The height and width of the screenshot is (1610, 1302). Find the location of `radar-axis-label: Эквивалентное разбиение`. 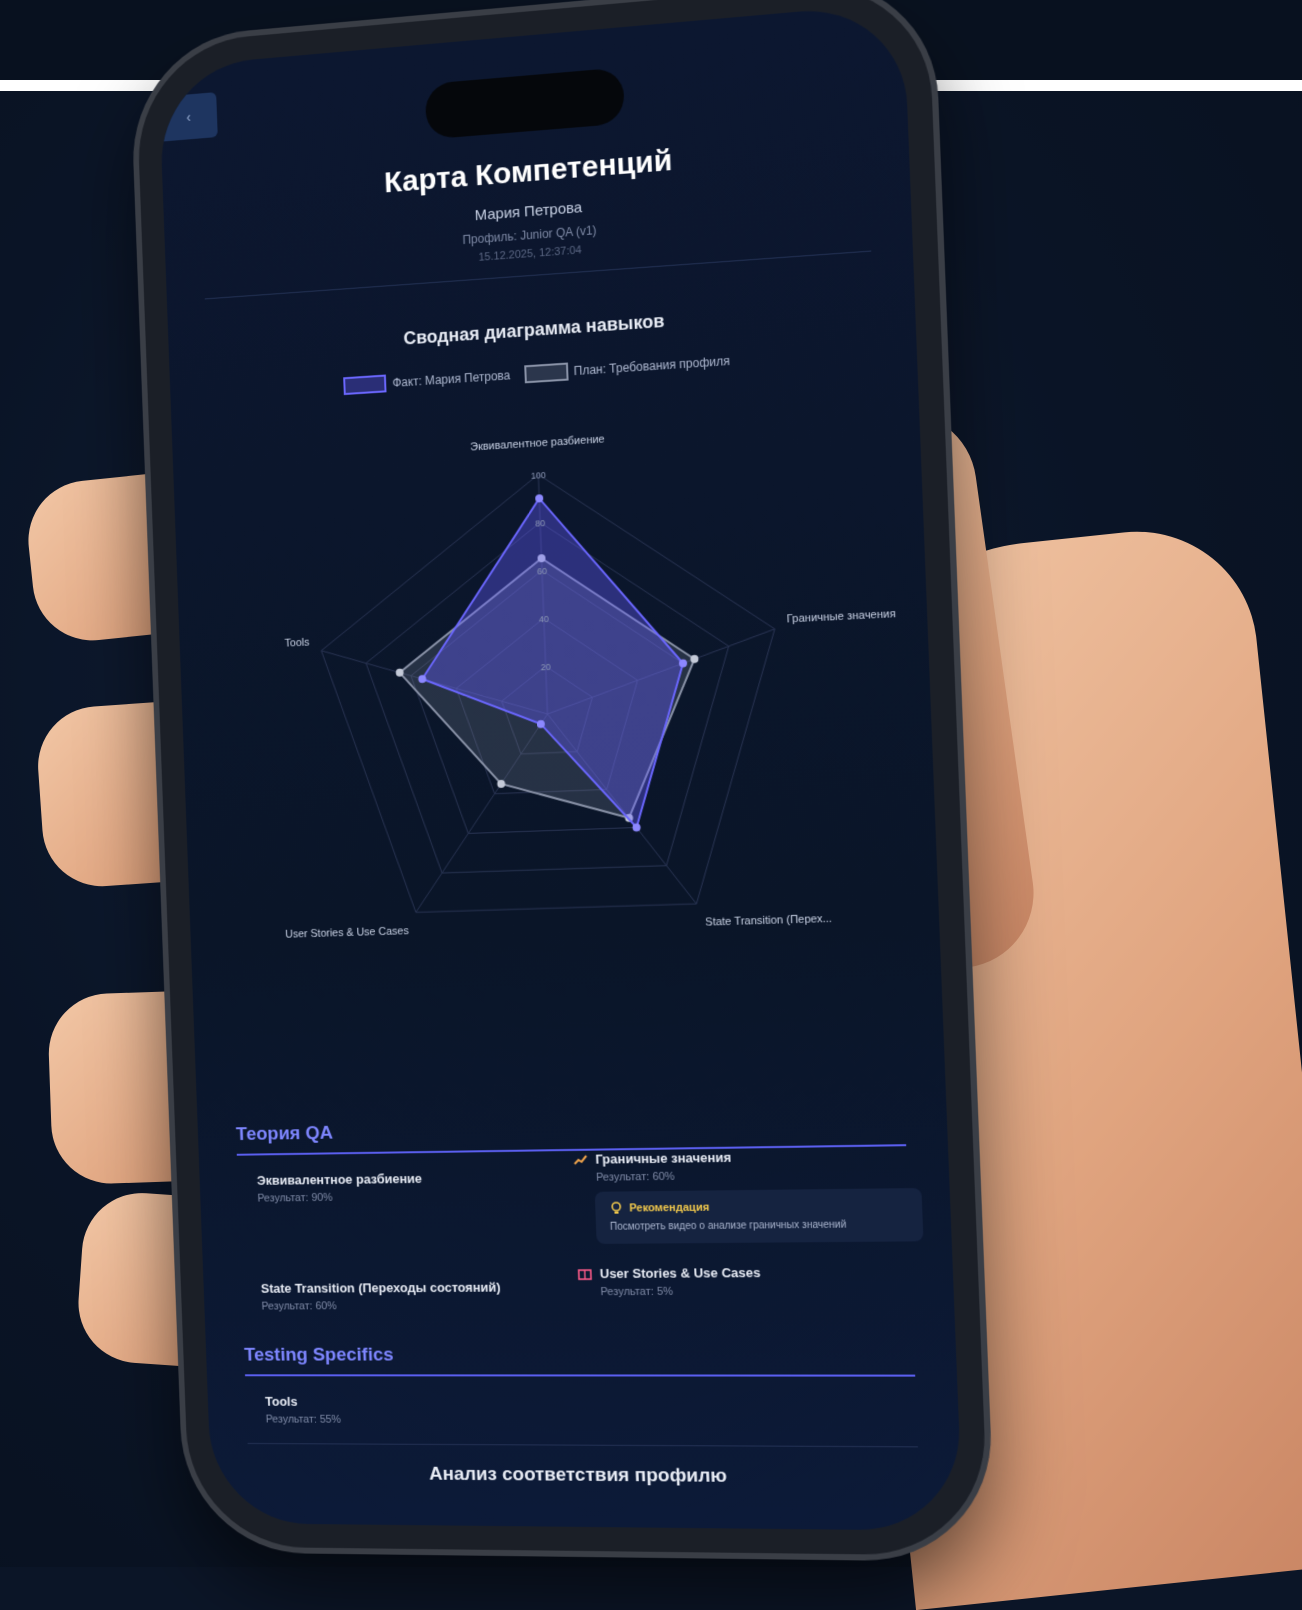

radar-axis-label: Эквивалентное разбиение is located at coordinates (537, 443).